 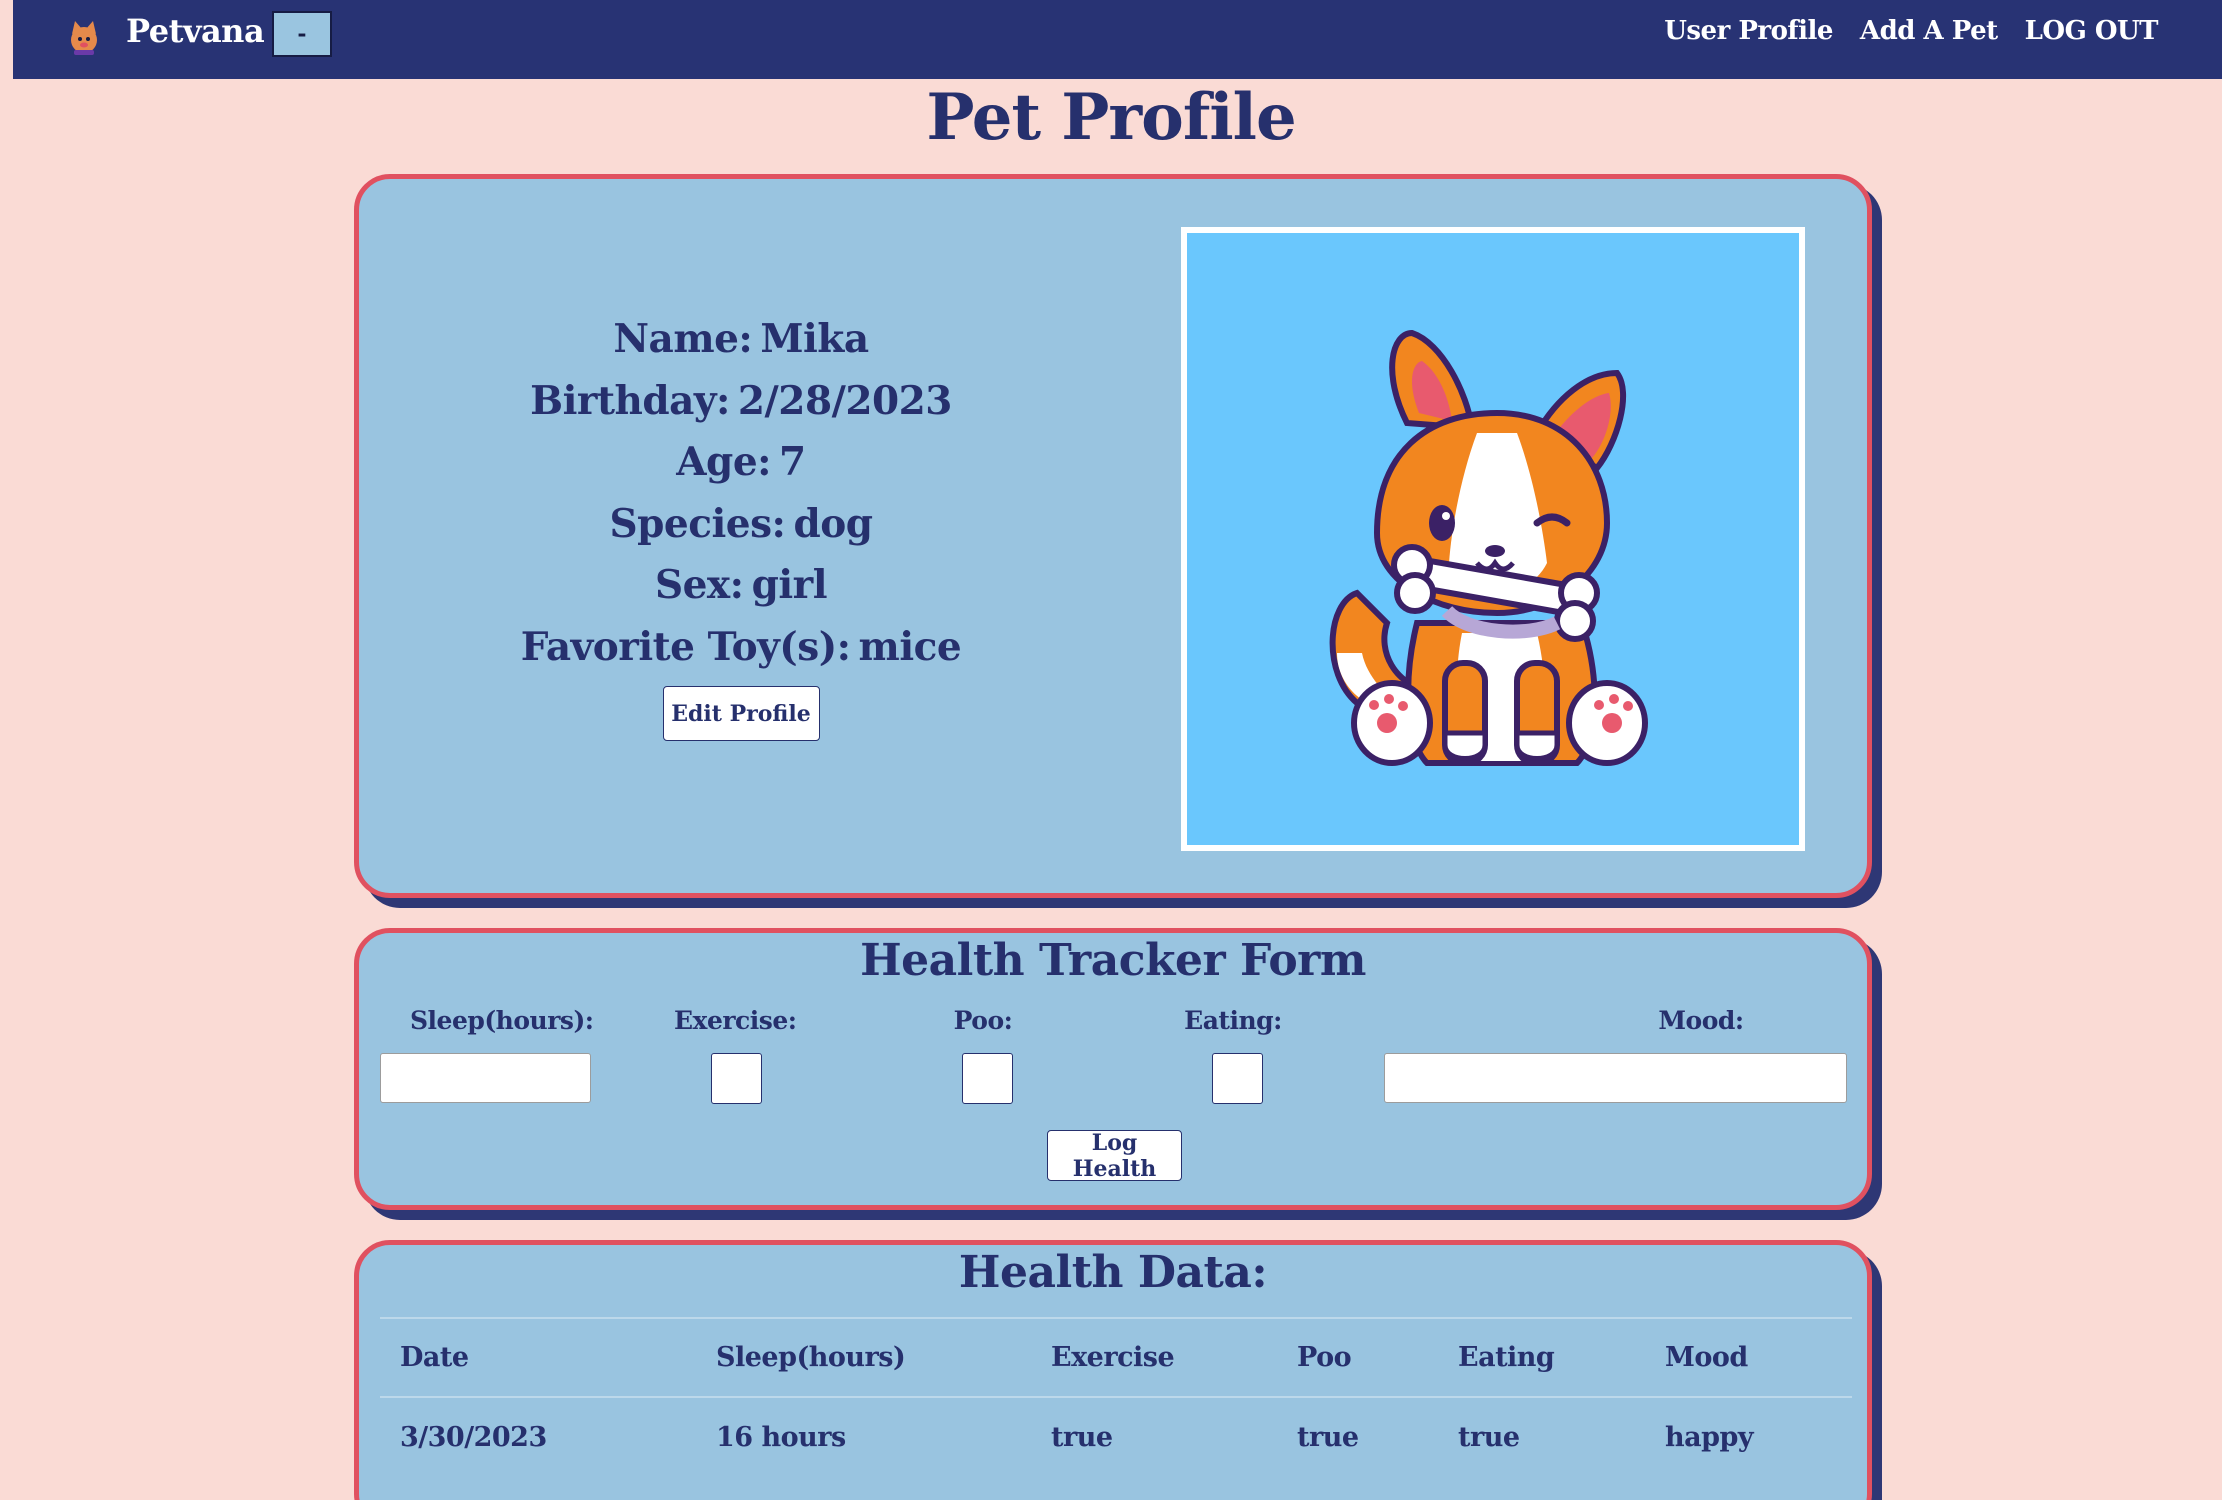 I want to click on toys-value: mice, so click(x=910, y=646).